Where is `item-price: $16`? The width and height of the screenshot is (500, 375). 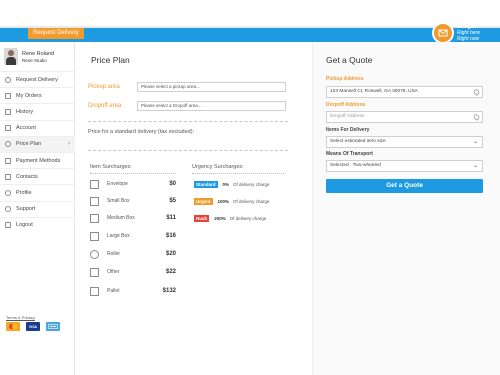 item-price: $16 is located at coordinates (170, 236).